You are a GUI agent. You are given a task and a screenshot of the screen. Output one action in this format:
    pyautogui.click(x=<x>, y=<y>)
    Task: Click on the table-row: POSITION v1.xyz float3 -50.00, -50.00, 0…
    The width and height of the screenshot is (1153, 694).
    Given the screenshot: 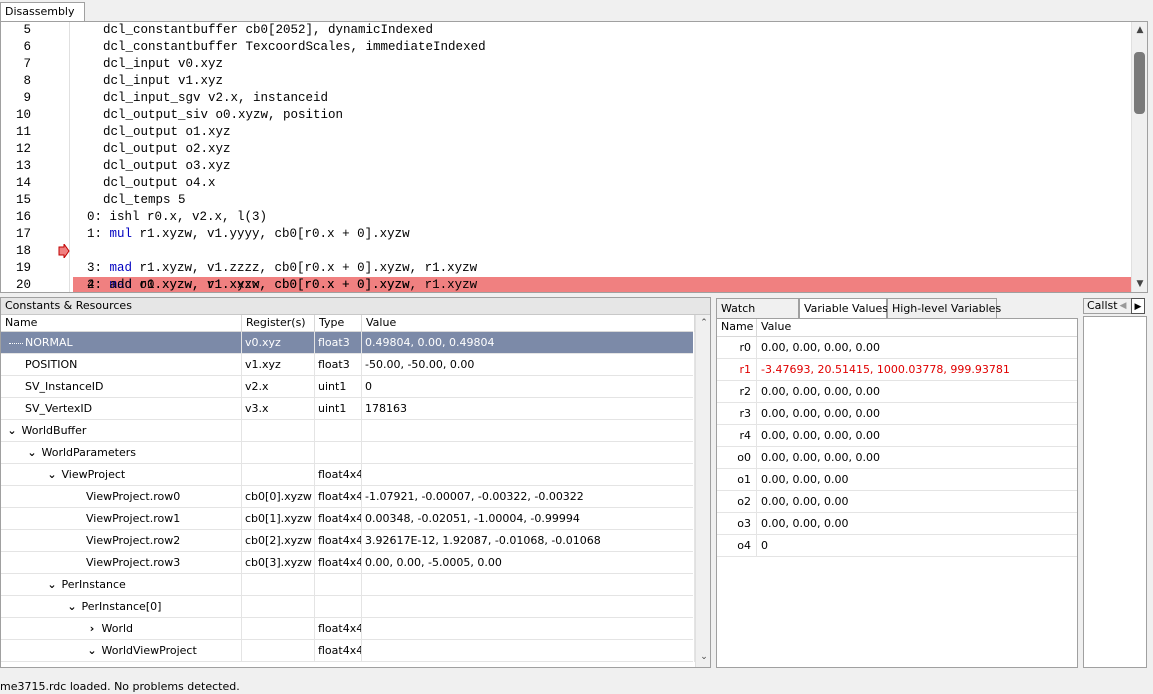 What is the action you would take?
    pyautogui.click(x=348, y=365)
    